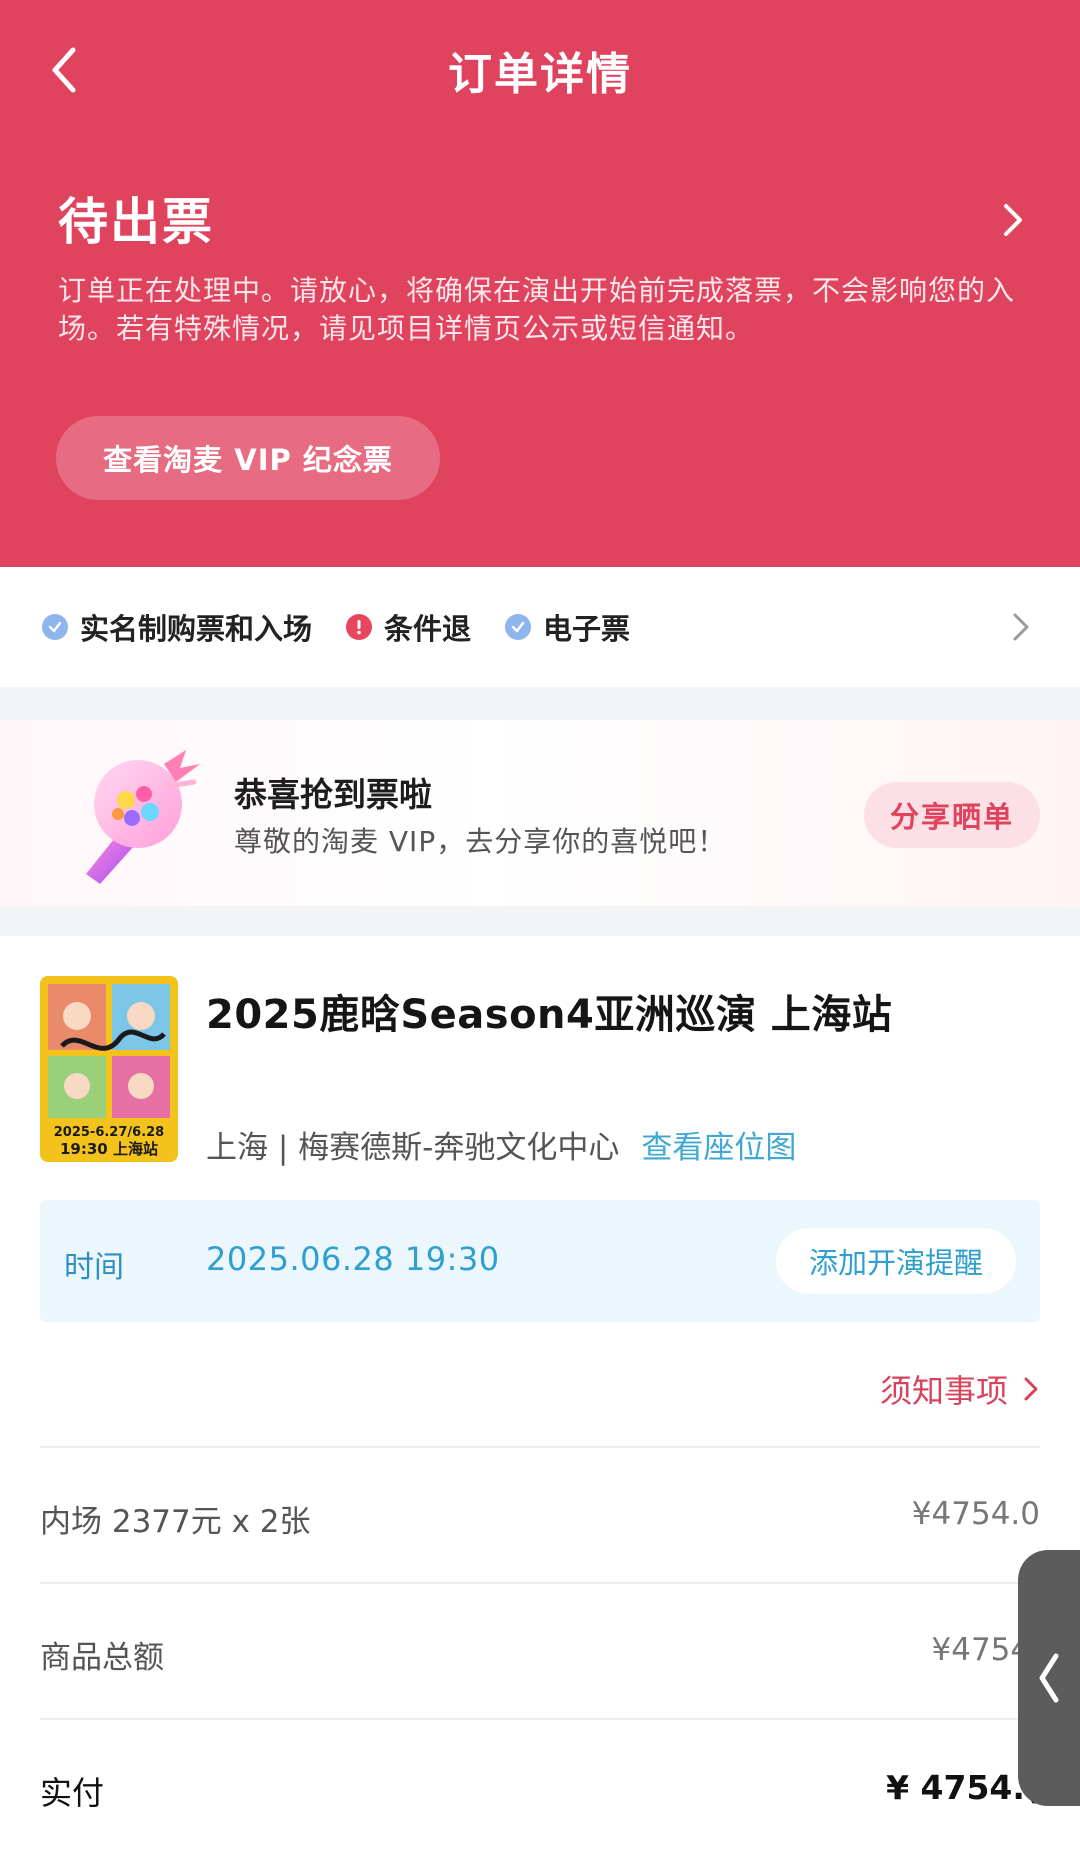  What do you see at coordinates (975, 1514) in the screenshot?
I see `ticket-line-amount: ¥4754.0` at bounding box center [975, 1514].